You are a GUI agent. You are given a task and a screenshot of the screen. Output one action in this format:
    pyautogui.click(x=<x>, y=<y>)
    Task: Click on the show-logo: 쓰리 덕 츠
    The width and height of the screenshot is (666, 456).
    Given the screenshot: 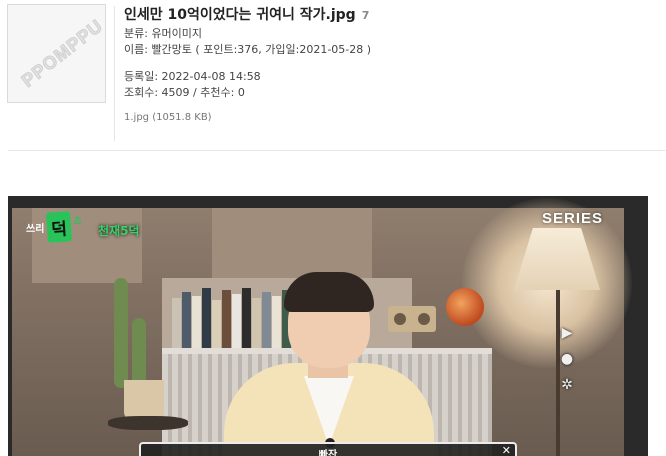 What is the action you would take?
    pyautogui.click(x=54, y=227)
    